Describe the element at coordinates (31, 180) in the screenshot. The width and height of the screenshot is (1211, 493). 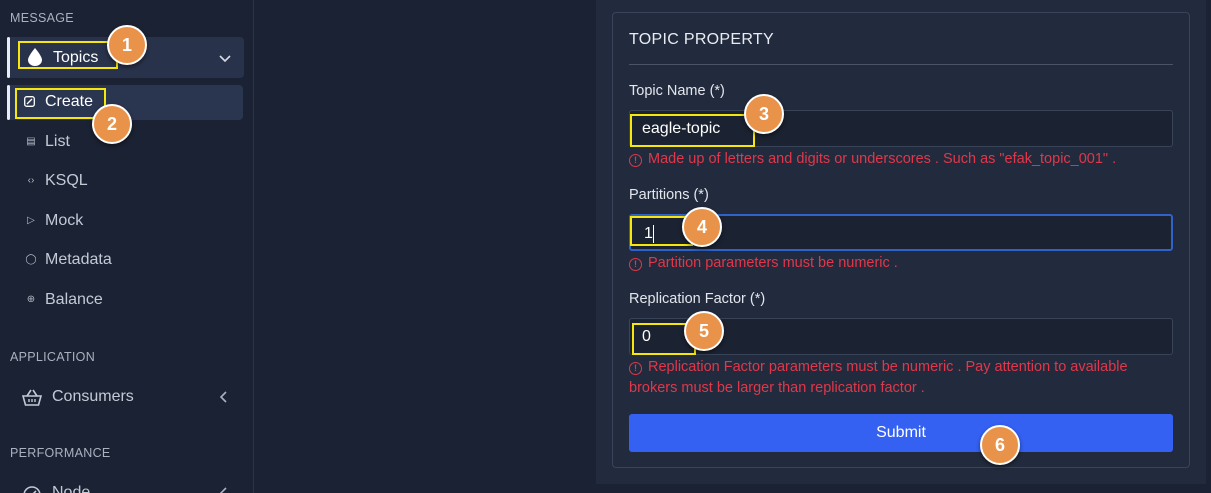
I see `code-icon: ‹›` at that location.